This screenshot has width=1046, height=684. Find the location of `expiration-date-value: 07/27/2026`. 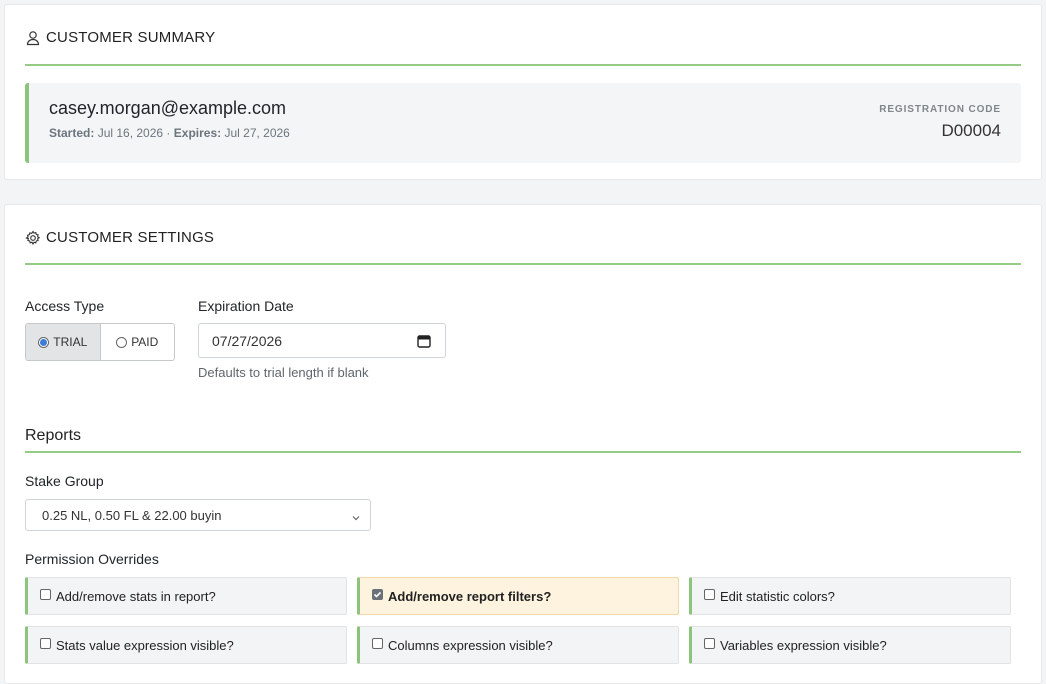

expiration-date-value: 07/27/2026 is located at coordinates (247, 340).